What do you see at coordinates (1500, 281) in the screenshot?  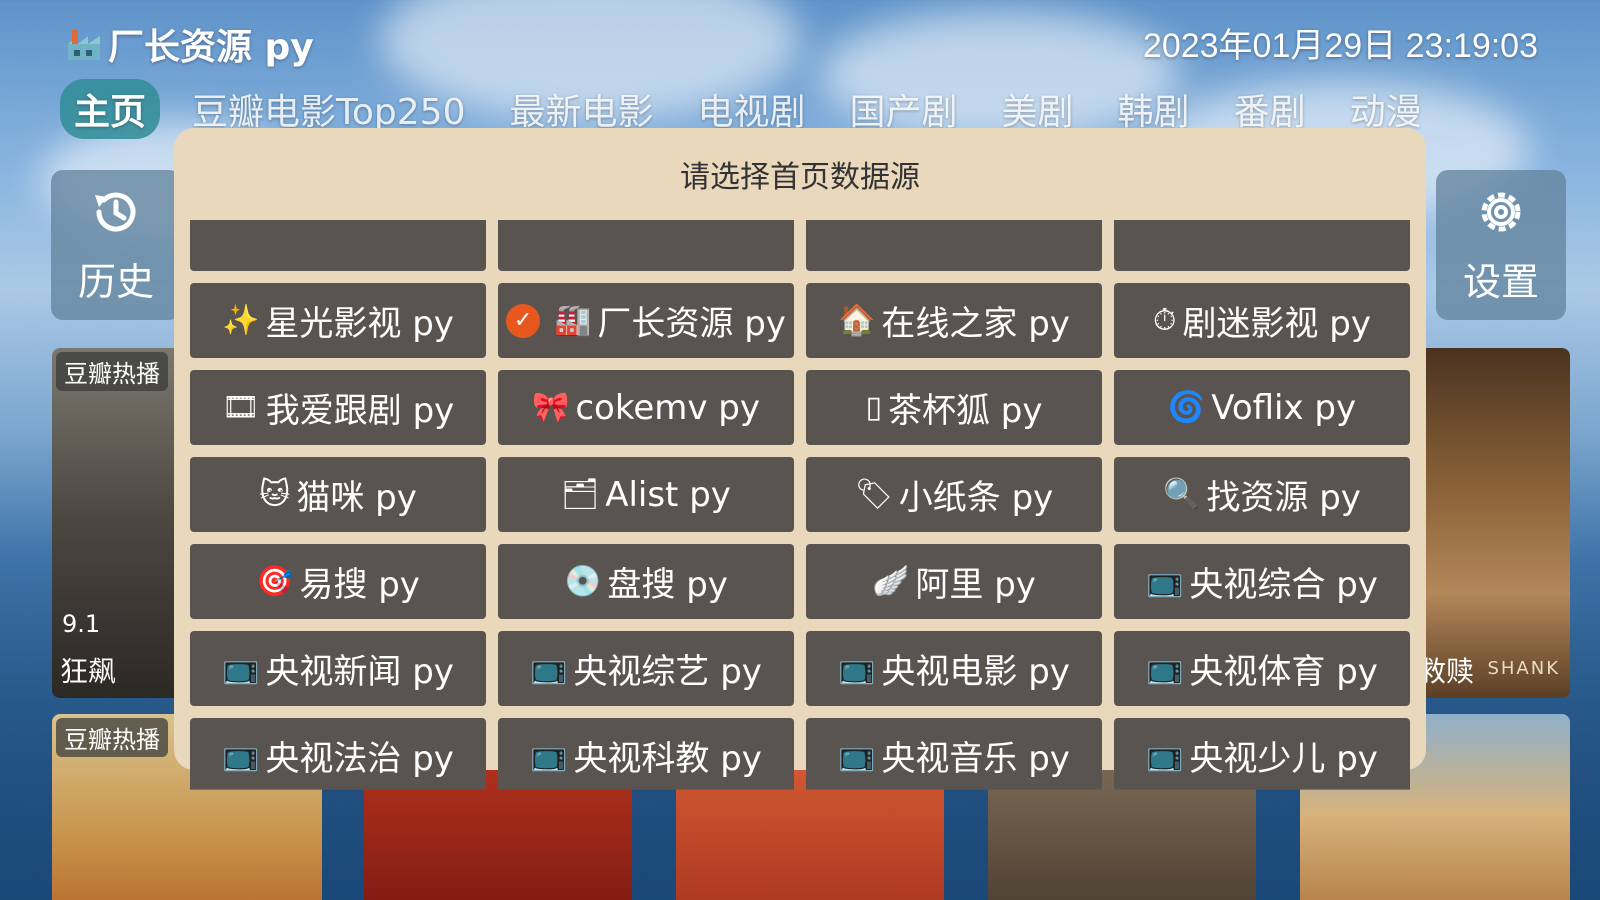 I see `settings-label: 设置` at bounding box center [1500, 281].